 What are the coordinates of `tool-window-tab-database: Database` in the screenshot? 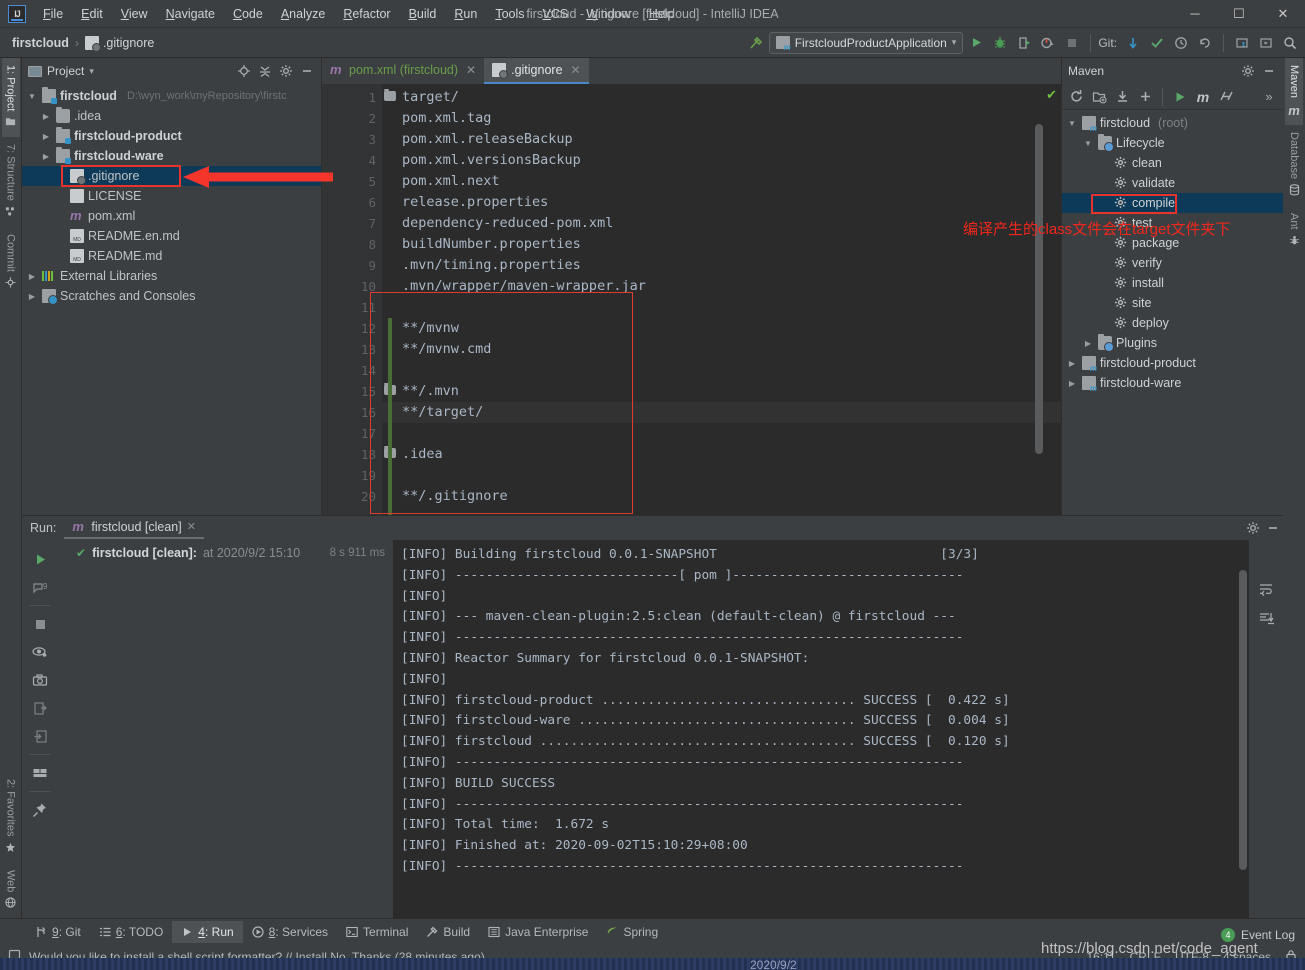 It's located at (1294, 165).